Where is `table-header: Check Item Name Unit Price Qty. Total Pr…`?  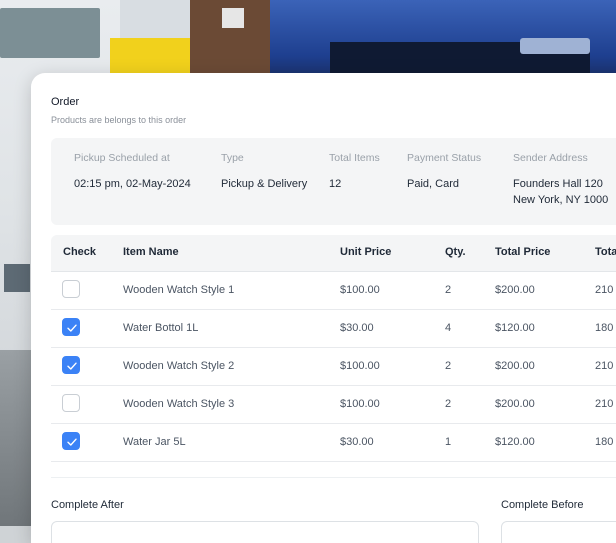
table-header: Check Item Name Unit Price Qty. Total Pr… is located at coordinates (333, 253).